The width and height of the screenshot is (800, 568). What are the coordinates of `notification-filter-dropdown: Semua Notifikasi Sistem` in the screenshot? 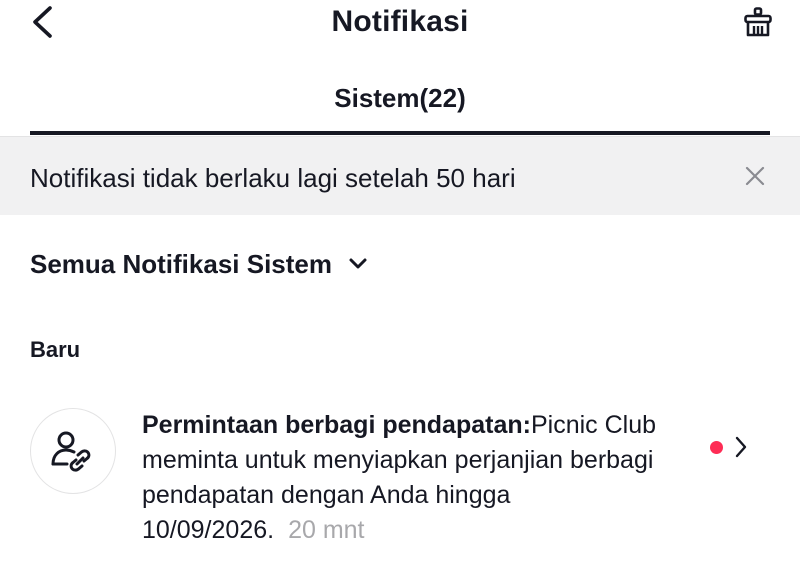 It's located at (199, 264).